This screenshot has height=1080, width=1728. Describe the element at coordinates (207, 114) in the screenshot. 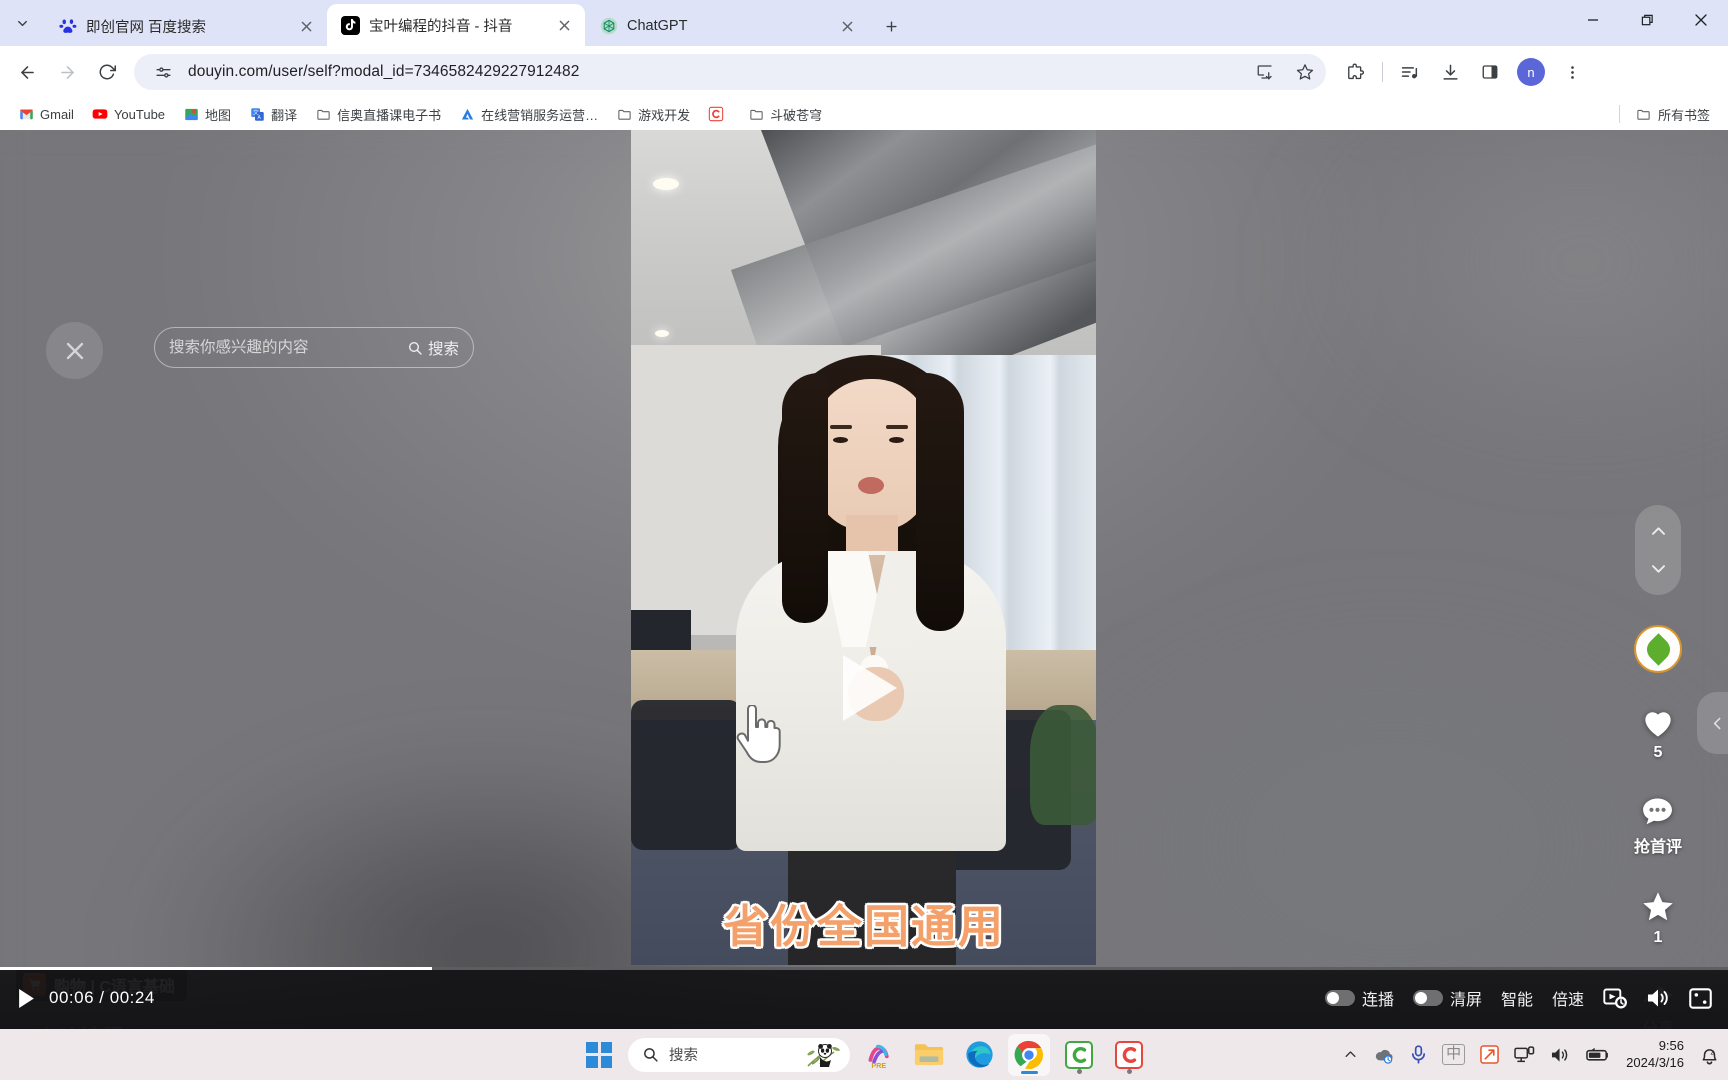

I see `bookmark-maps: 地图` at that location.